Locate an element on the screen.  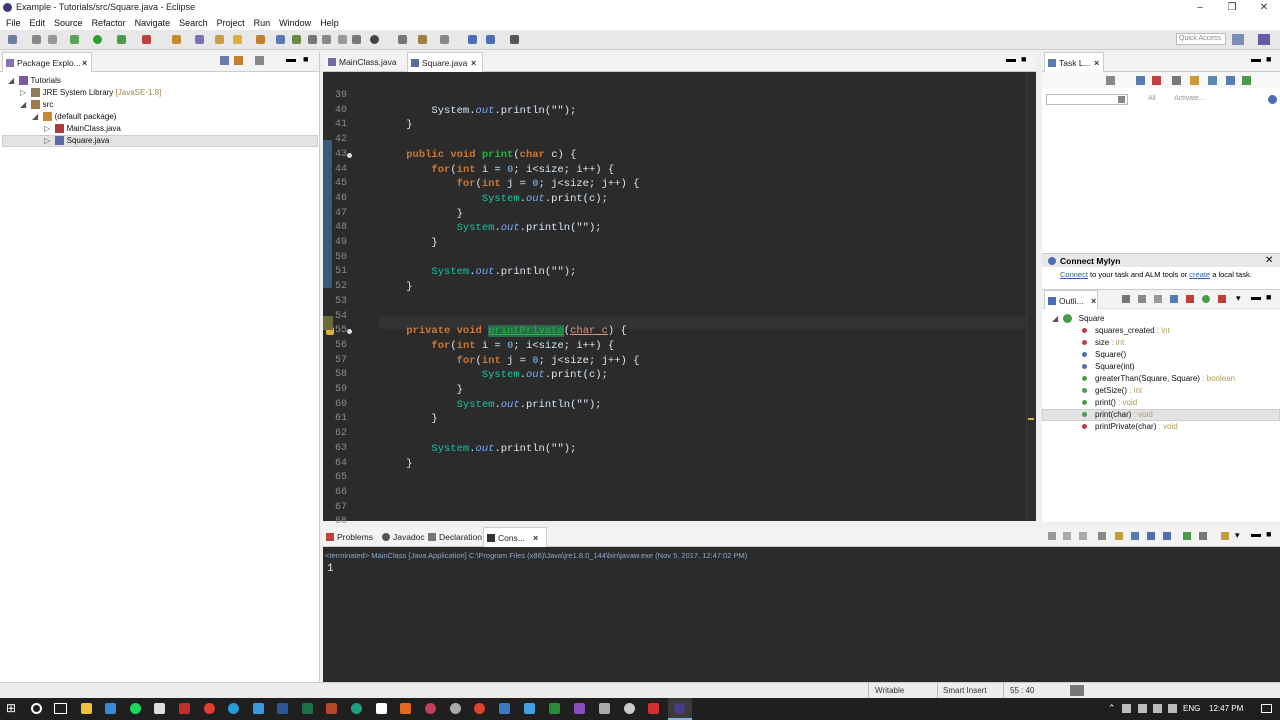
network-icon is located at coordinates (1126, 708).